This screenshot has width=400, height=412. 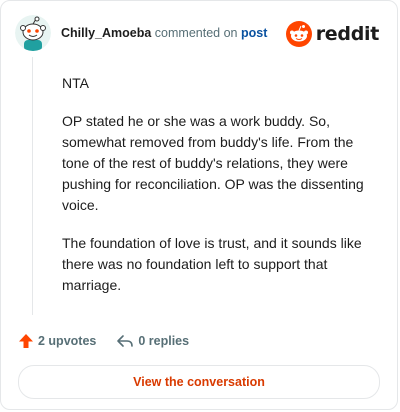 I want to click on comment-paragraph: NTA, so click(x=75, y=83).